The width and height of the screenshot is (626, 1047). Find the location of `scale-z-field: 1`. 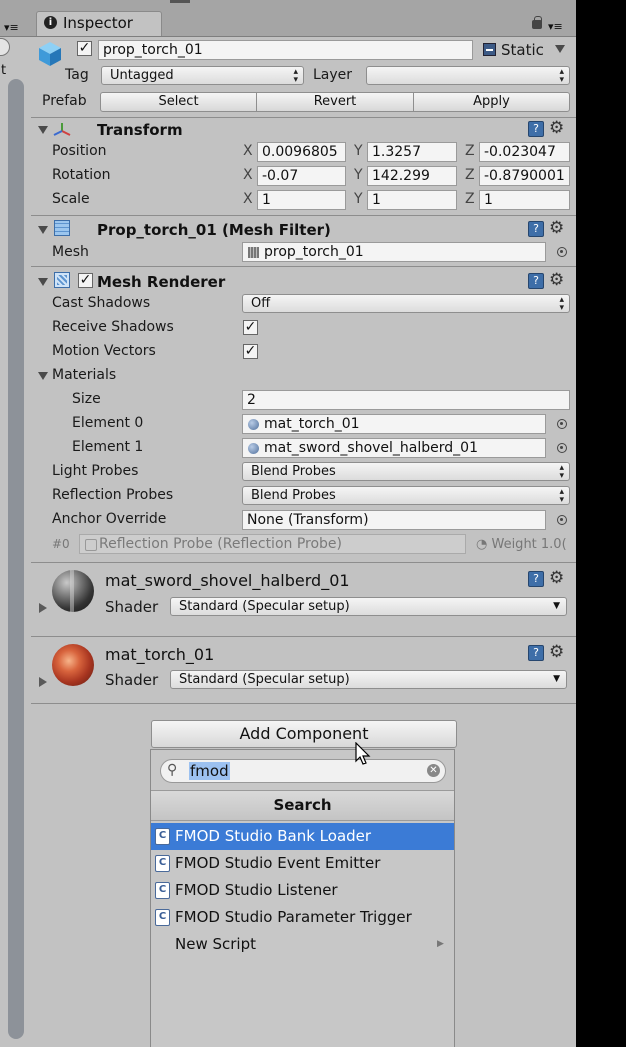

scale-z-field: 1 is located at coordinates (524, 200).